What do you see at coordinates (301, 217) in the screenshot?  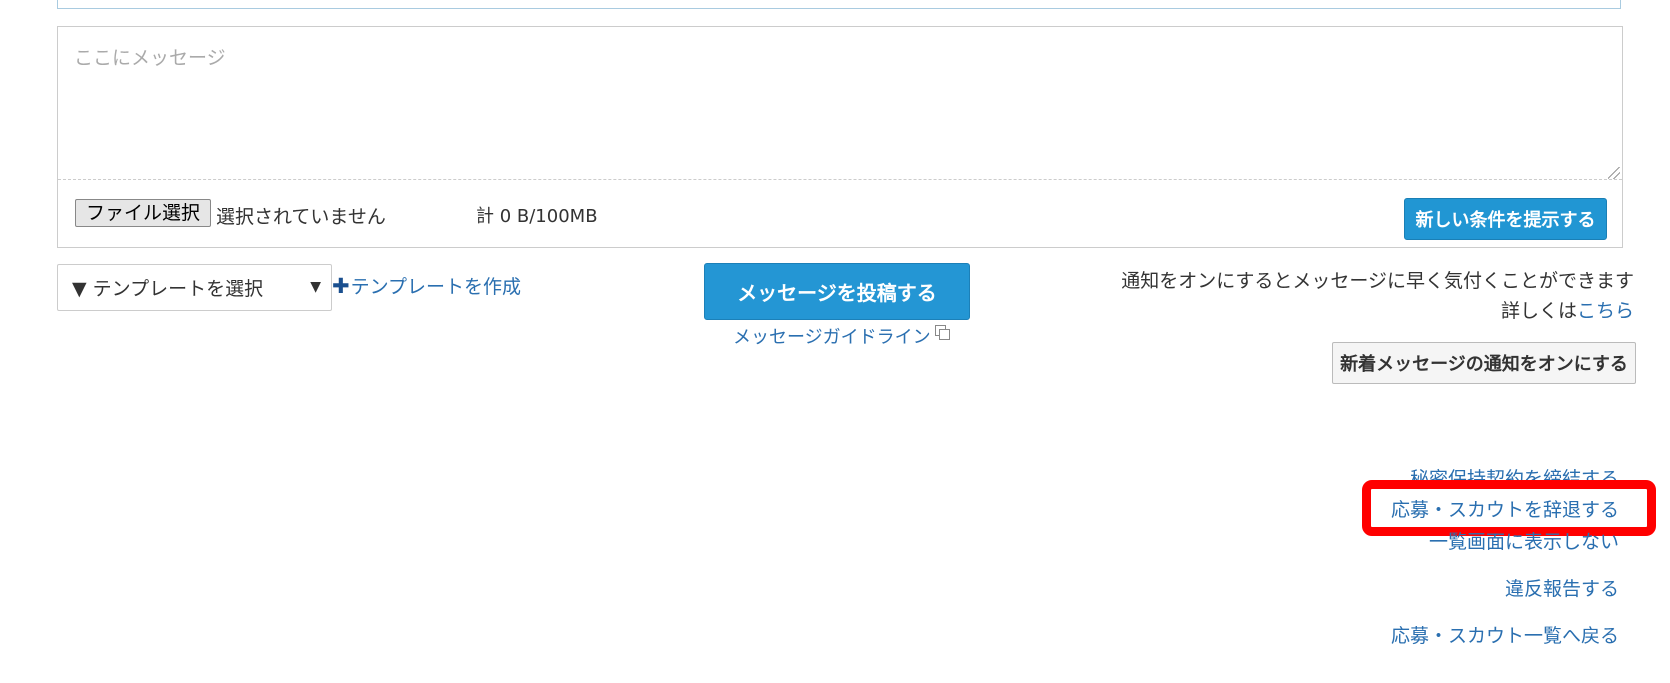 I see `file-status-text: 選択されていません` at bounding box center [301, 217].